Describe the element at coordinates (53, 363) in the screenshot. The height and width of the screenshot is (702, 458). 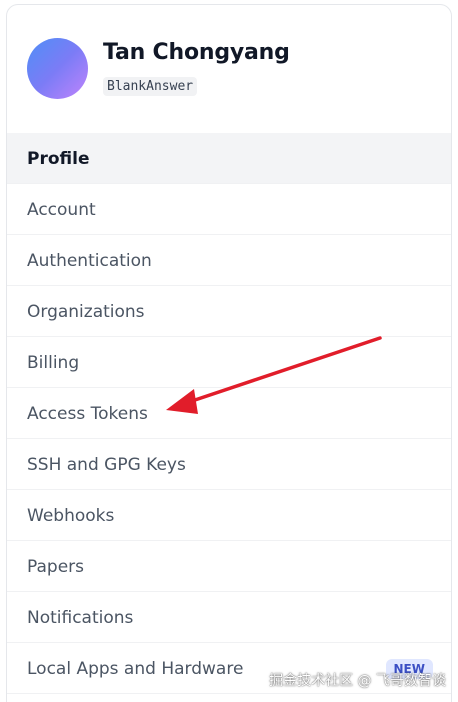
I see `nav-item-label: Billing` at that location.